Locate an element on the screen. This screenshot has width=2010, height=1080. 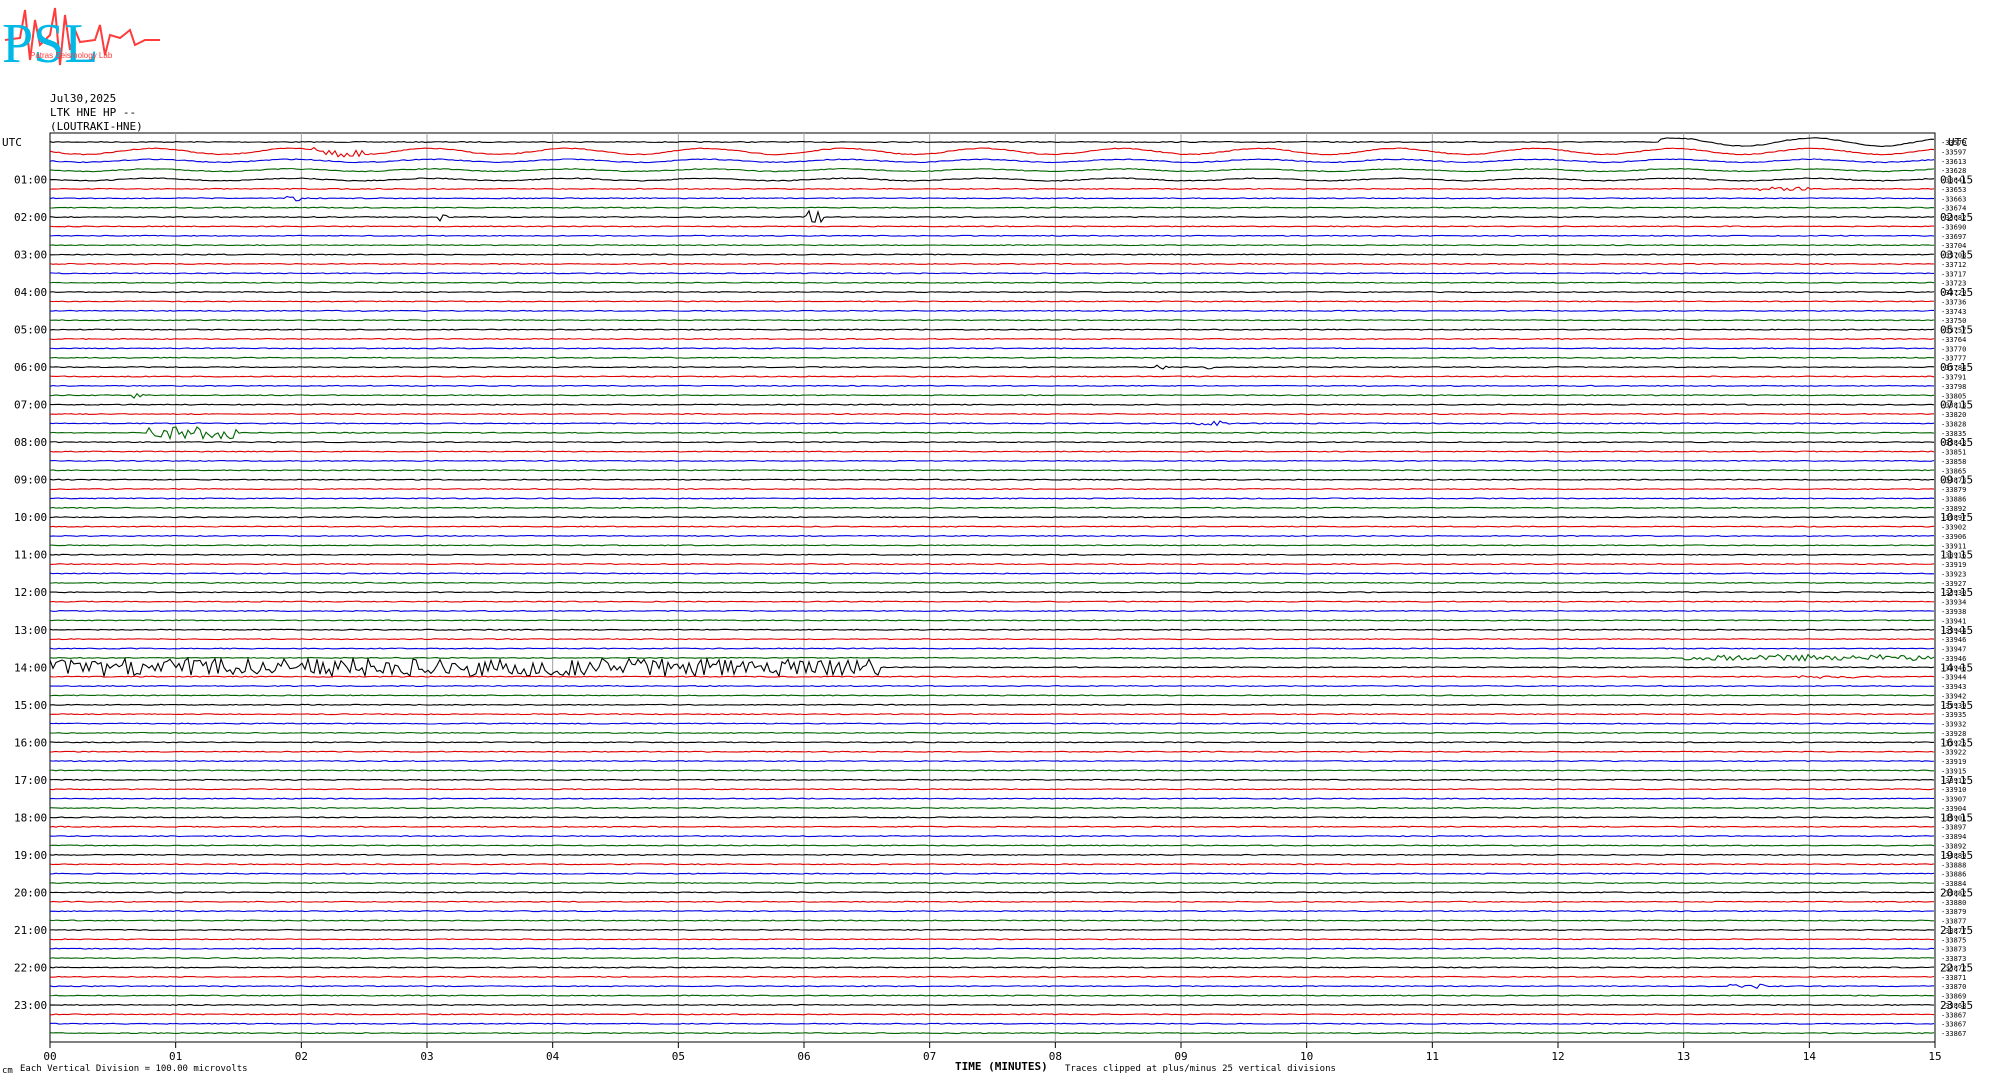
right-value-label: -33907 is located at coordinates (1953, 800).